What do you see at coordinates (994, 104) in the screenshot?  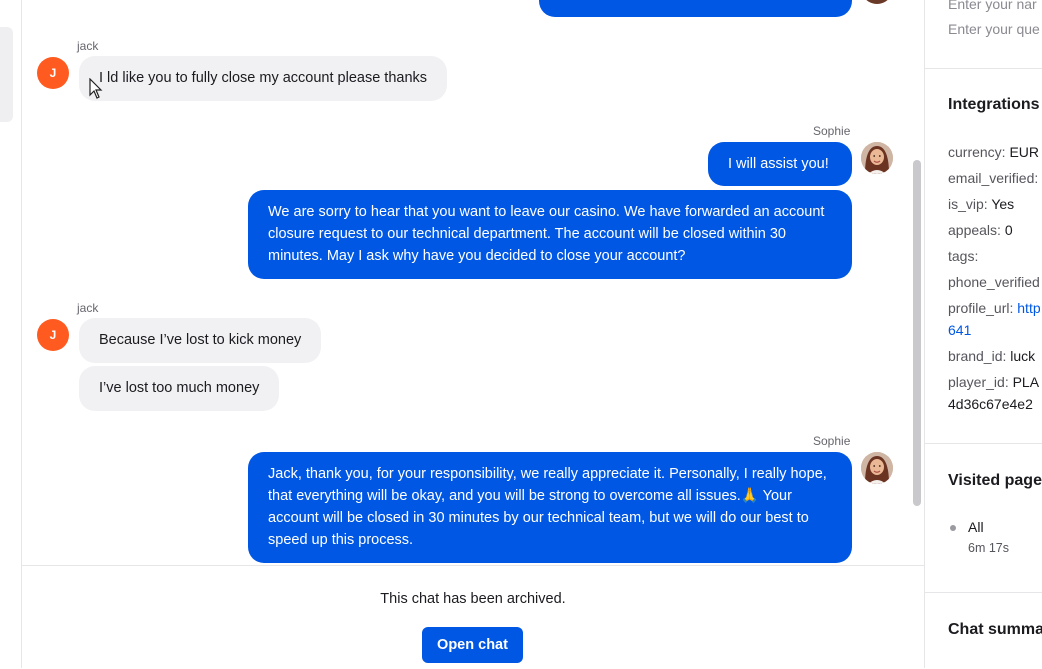 I see `integrations-title: Integrations` at bounding box center [994, 104].